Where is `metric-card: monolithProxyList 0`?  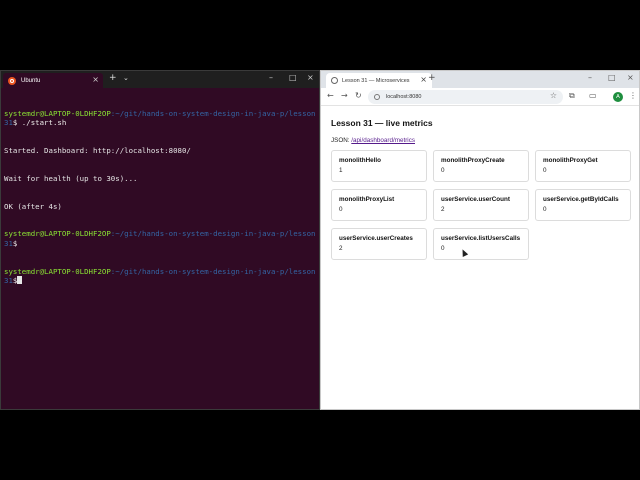 metric-card: monolithProxyList 0 is located at coordinates (379, 205).